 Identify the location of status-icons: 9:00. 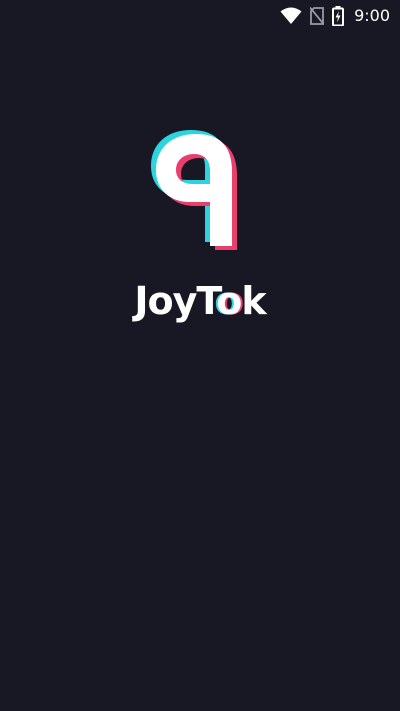
(335, 16).